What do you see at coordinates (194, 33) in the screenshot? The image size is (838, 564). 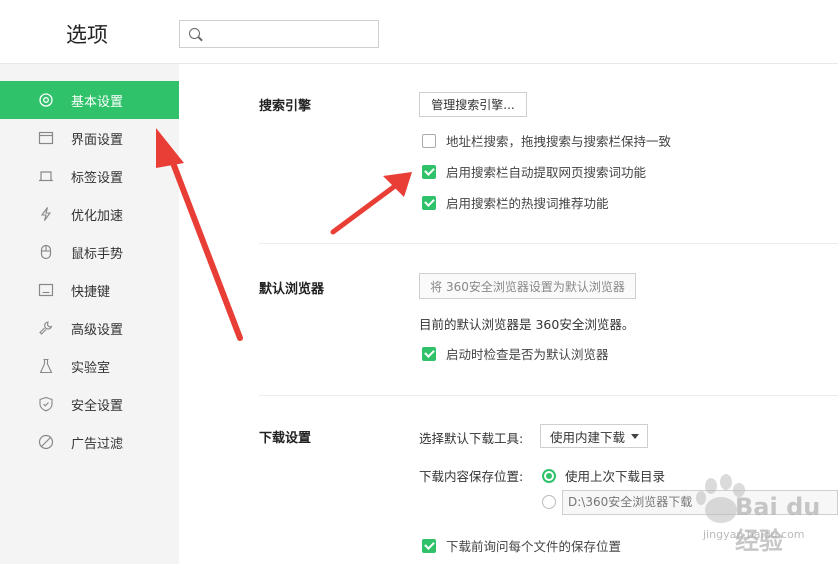 I see `search-icon` at bounding box center [194, 33].